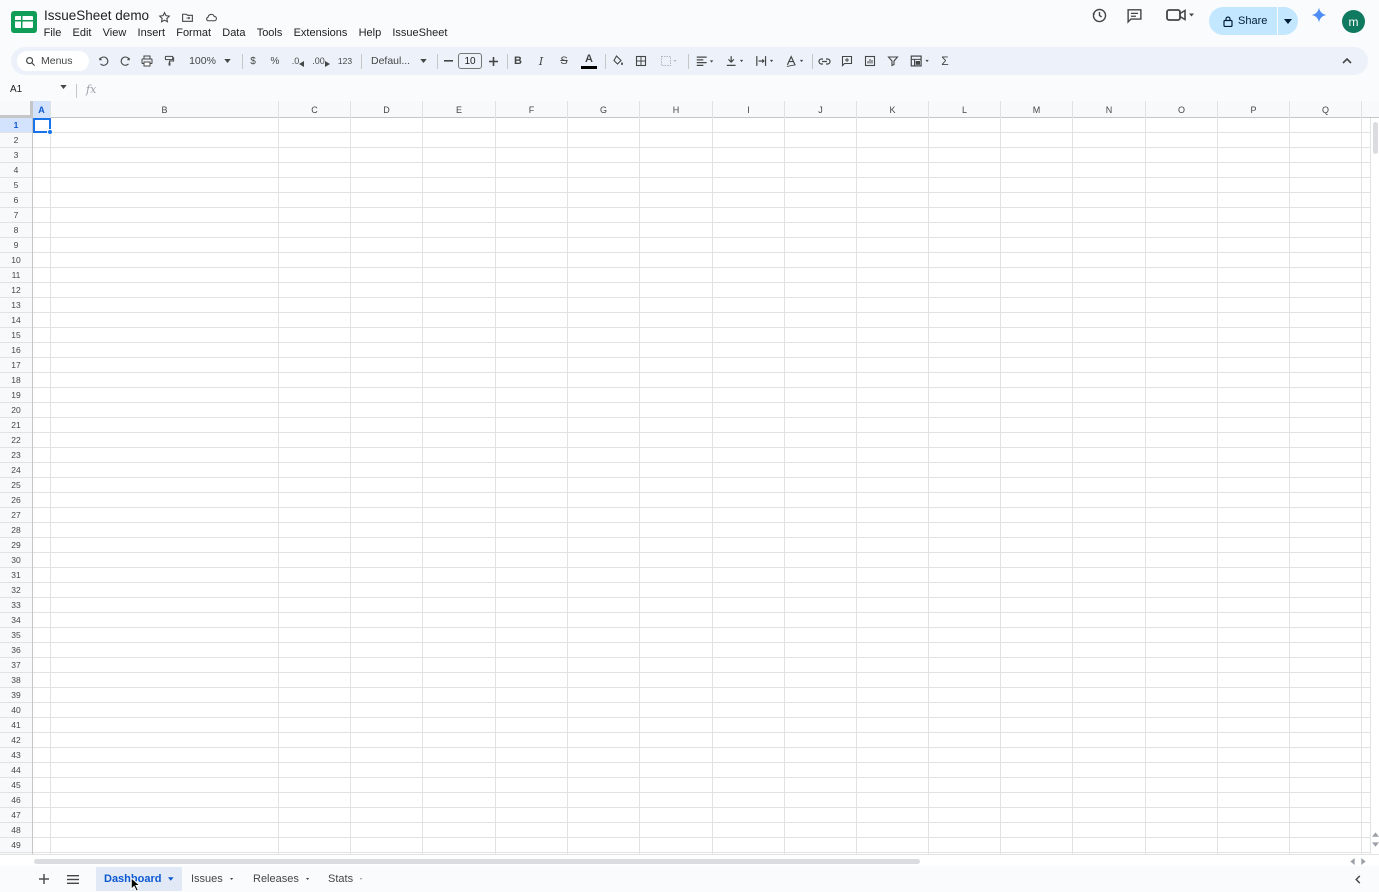 The image size is (1379, 892). I want to click on document-title: IssueSheet demo, so click(96, 15).